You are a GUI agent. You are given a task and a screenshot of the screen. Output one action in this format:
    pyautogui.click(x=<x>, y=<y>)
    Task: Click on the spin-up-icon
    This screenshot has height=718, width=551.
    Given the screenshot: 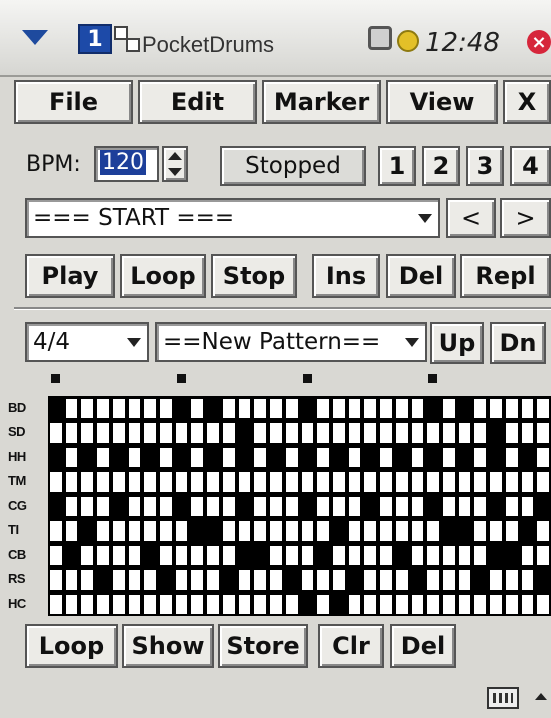 What is the action you would take?
    pyautogui.click(x=175, y=156)
    